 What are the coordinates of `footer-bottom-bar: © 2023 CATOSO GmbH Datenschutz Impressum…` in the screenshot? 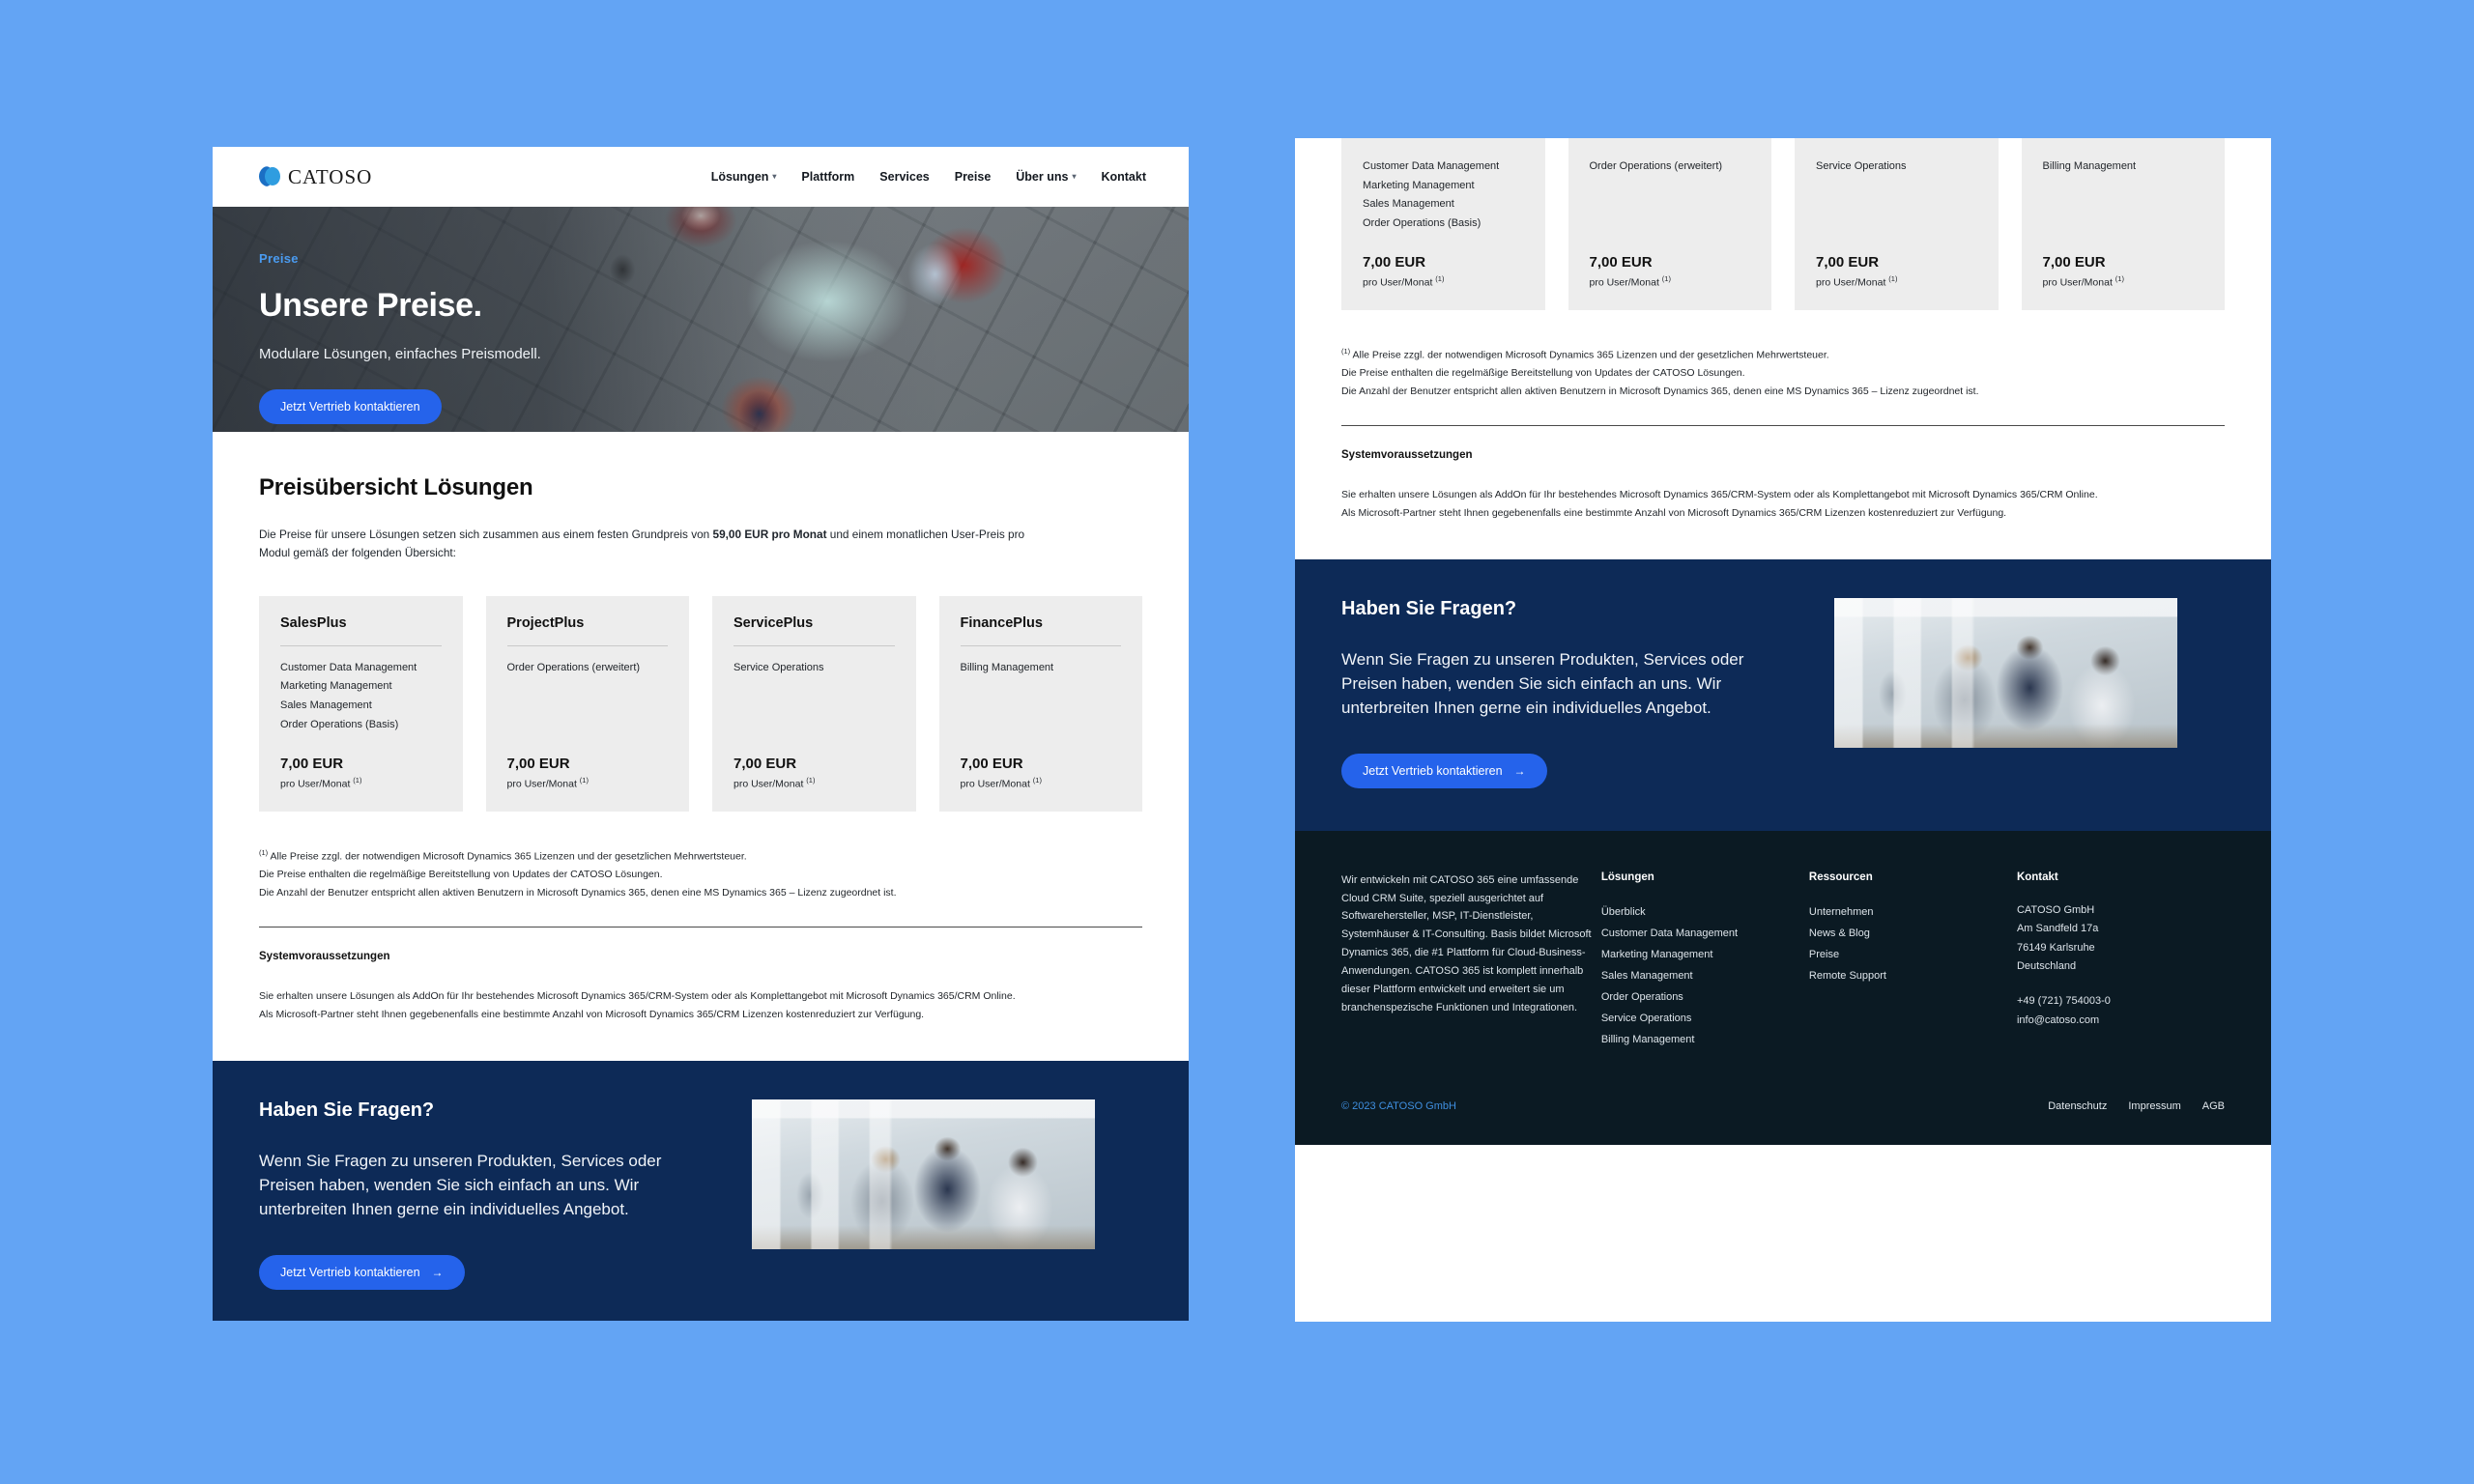 It's located at (1783, 1122).